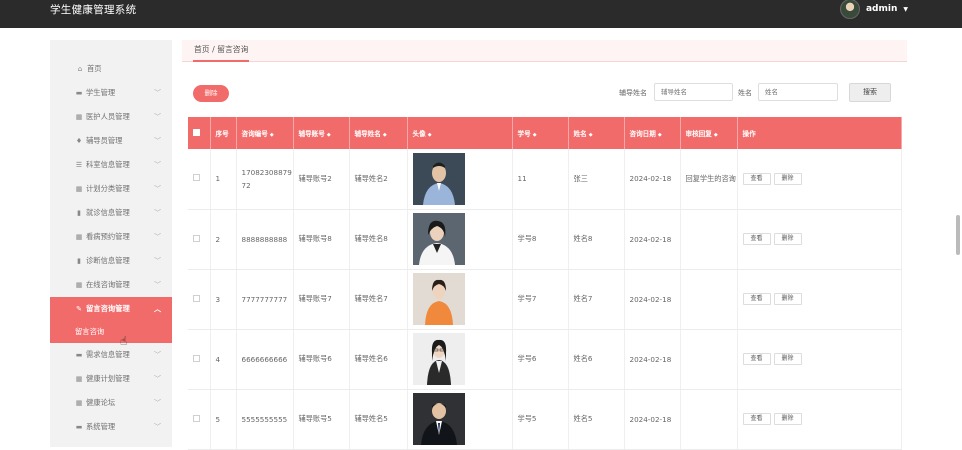 Image resolution: width=962 pixels, height=450 pixels. Describe the element at coordinates (79, 93) in the screenshot. I see `user-card-icon: ▬` at that location.